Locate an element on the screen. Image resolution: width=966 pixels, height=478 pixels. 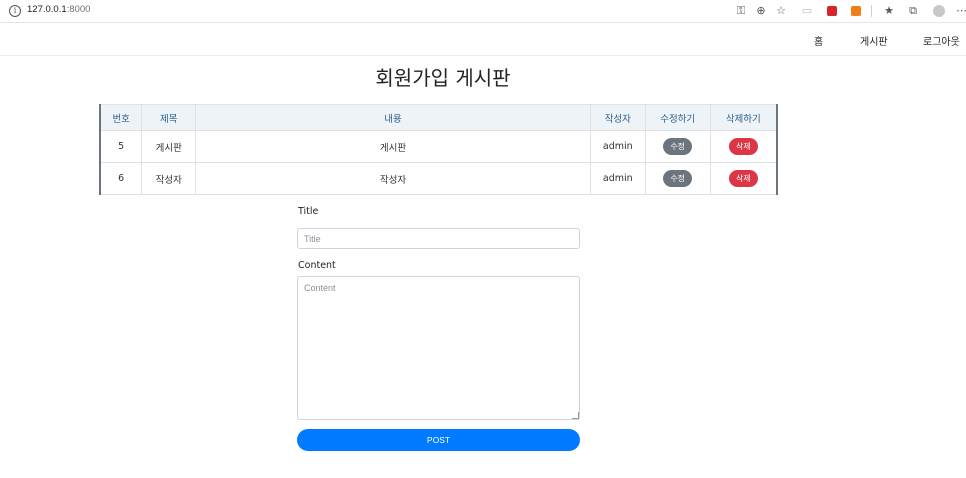
zoom-icon: ⊕ is located at coordinates (761, 11).